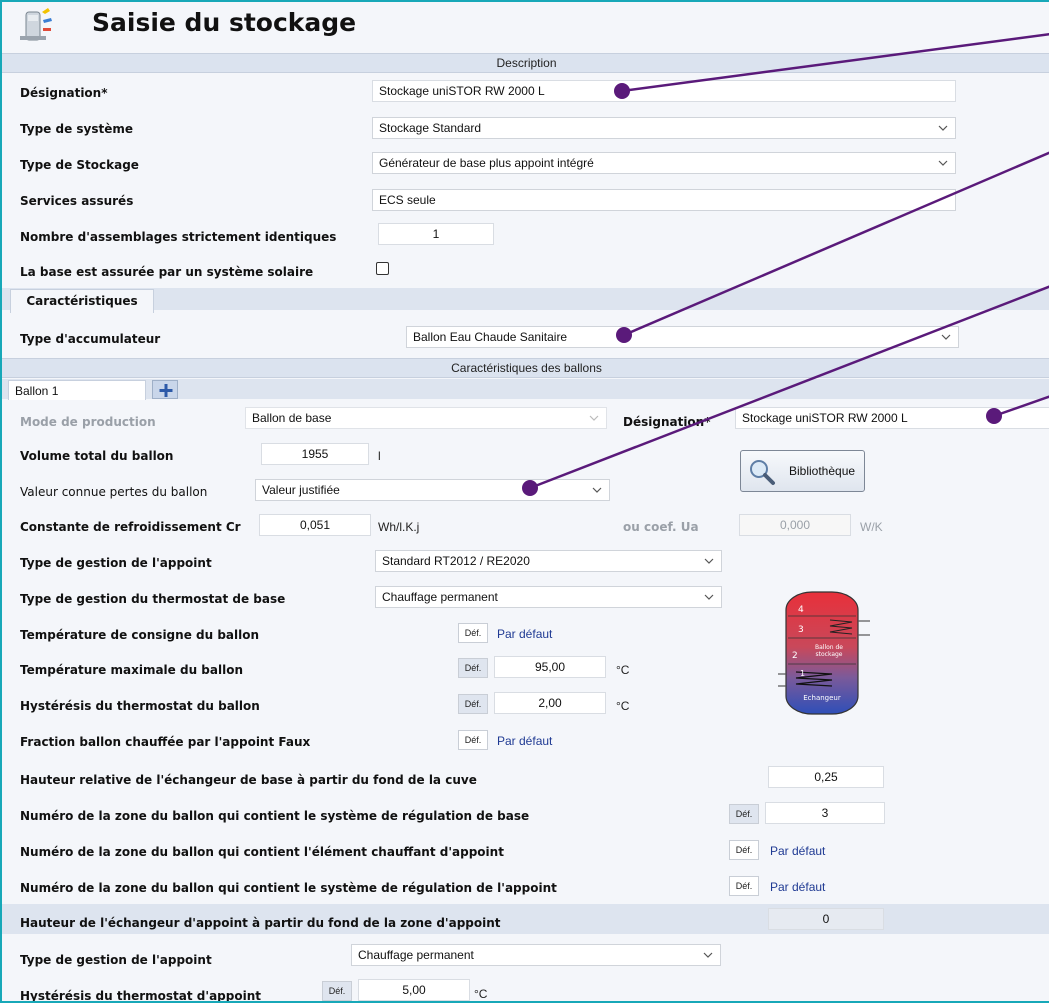 The height and width of the screenshot is (1003, 1049). I want to click on annotation-marker-losses, so click(530, 488).